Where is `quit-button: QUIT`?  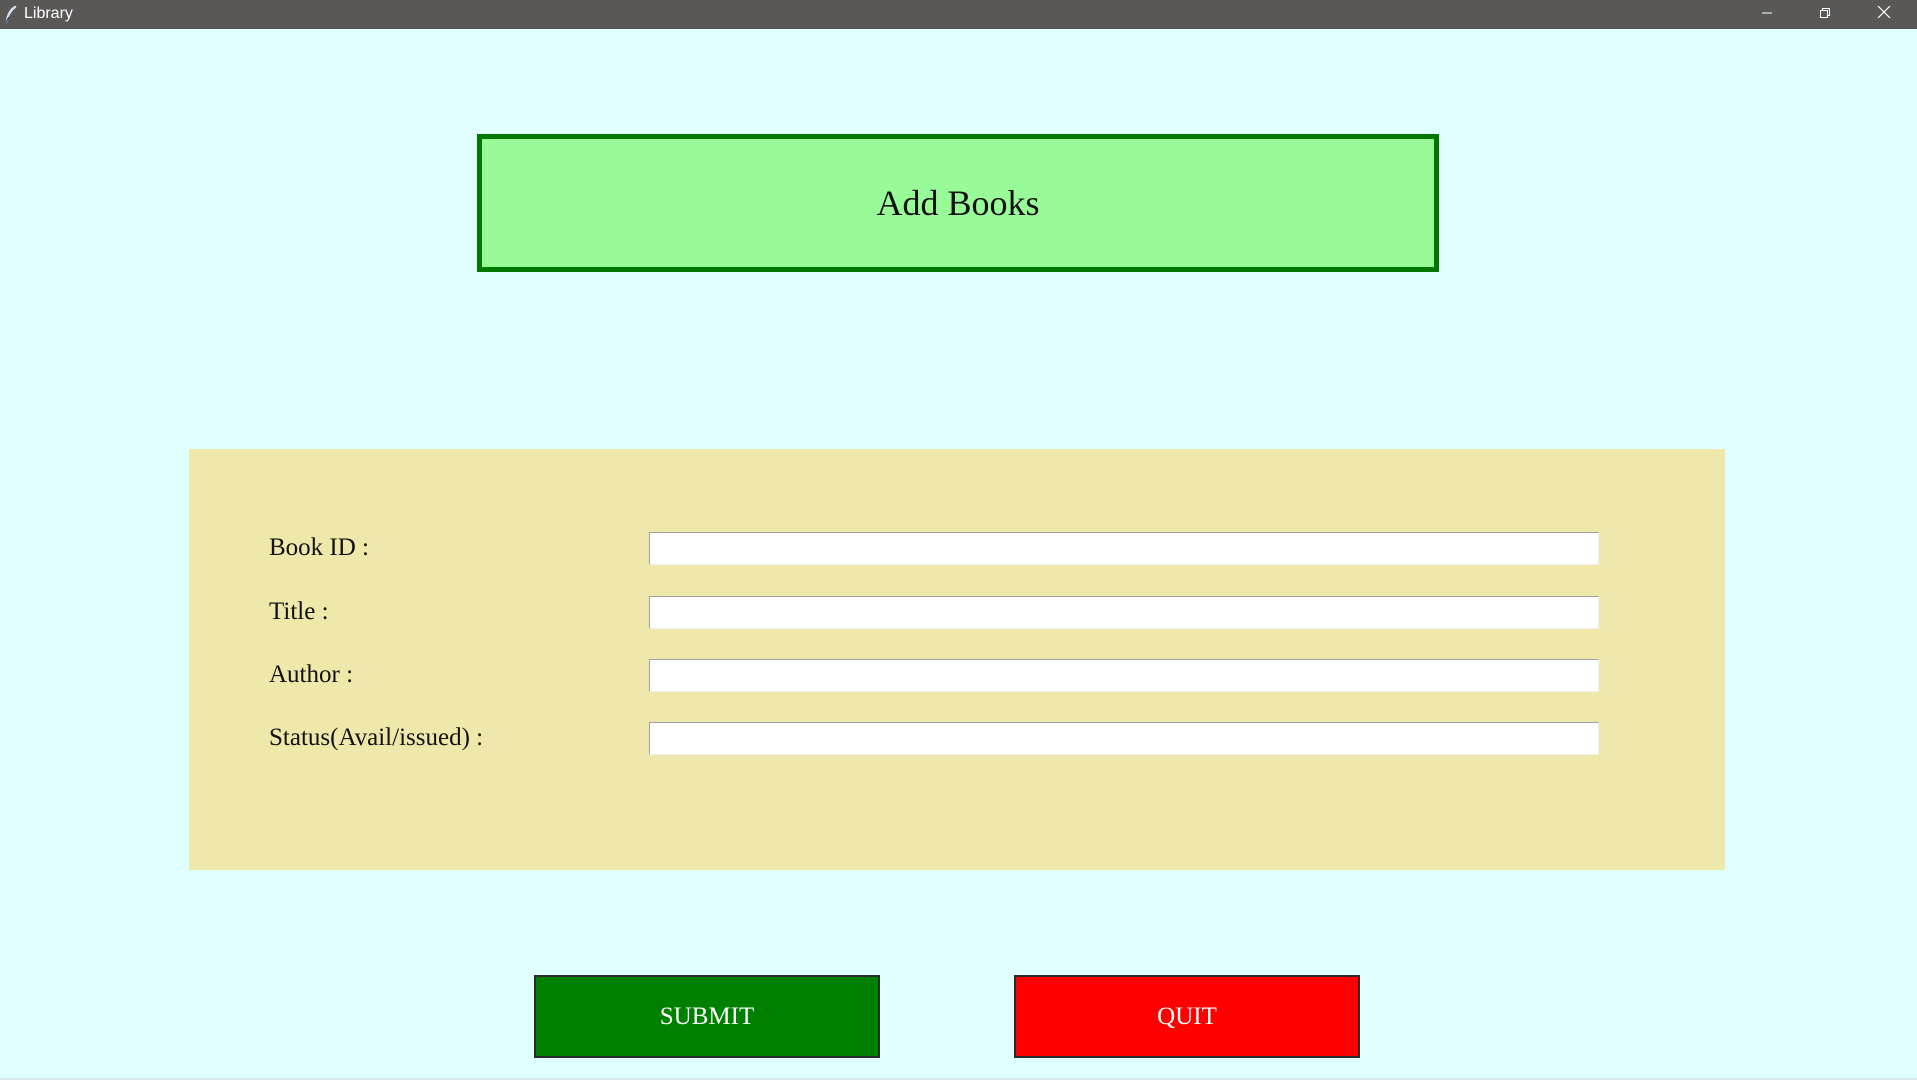 quit-button: QUIT is located at coordinates (1187, 1016).